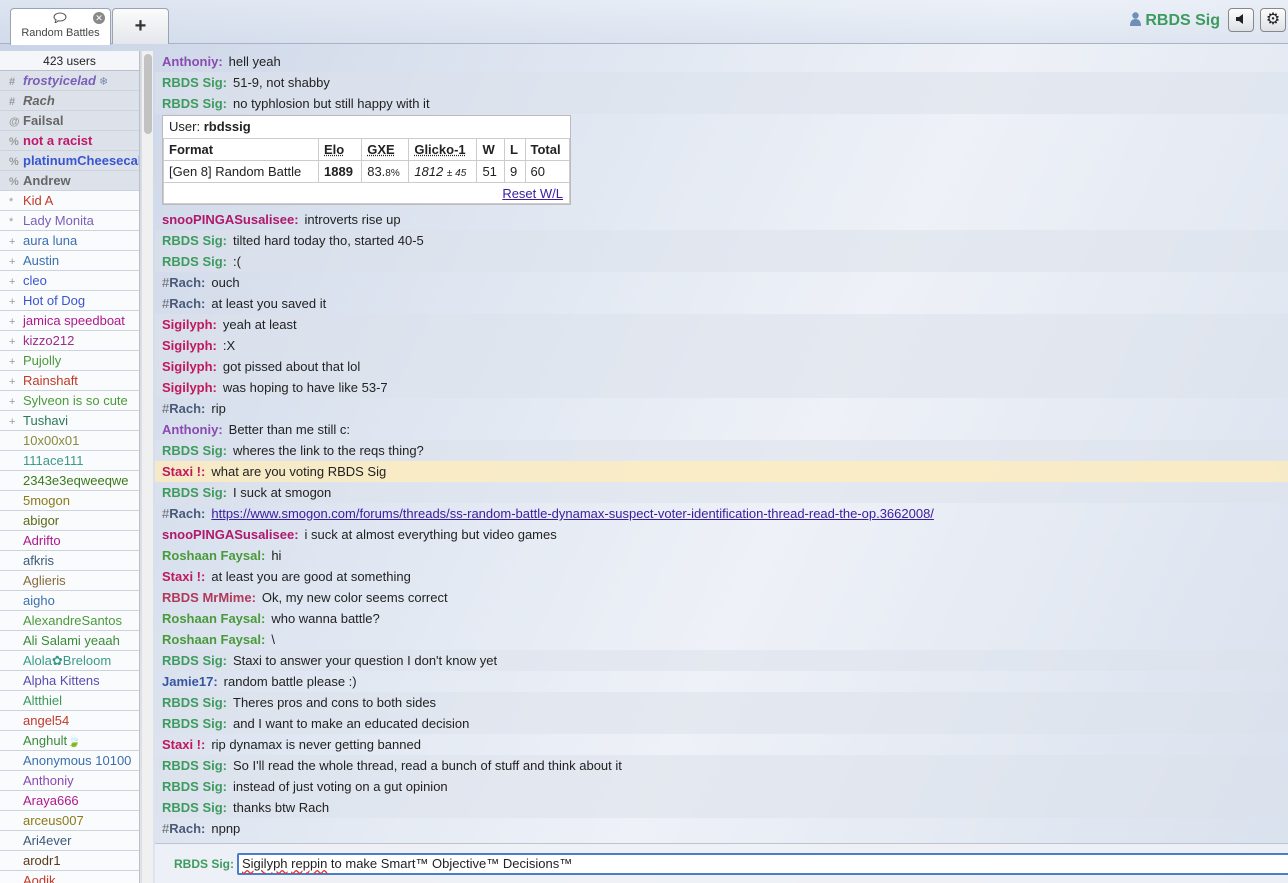 This screenshot has height=883, width=1288. Describe the element at coordinates (69, 541) in the screenshot. I see `userlist-item: Adrifto` at that location.